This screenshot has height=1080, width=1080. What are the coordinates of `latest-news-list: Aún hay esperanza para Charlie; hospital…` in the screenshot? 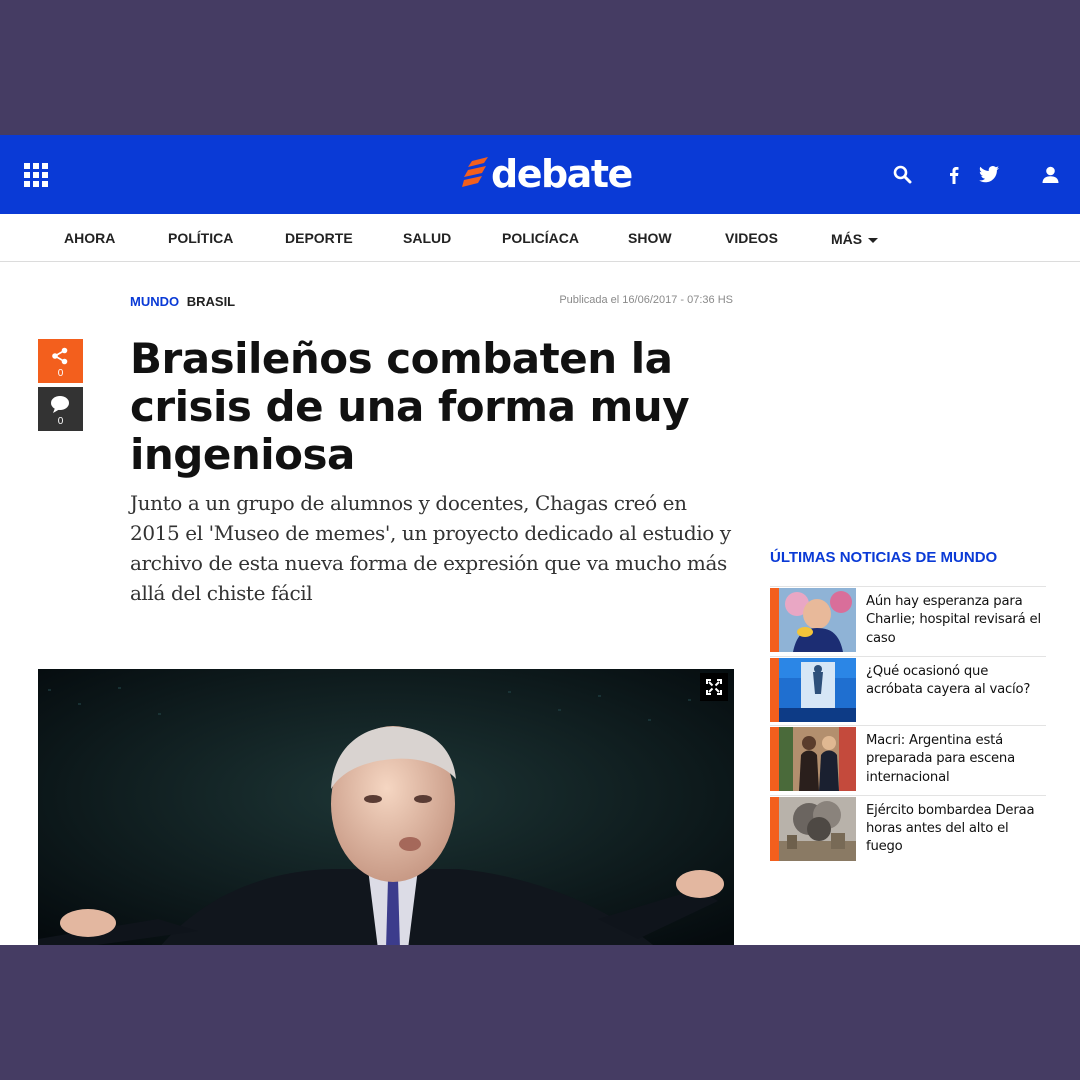 It's located at (908, 725).